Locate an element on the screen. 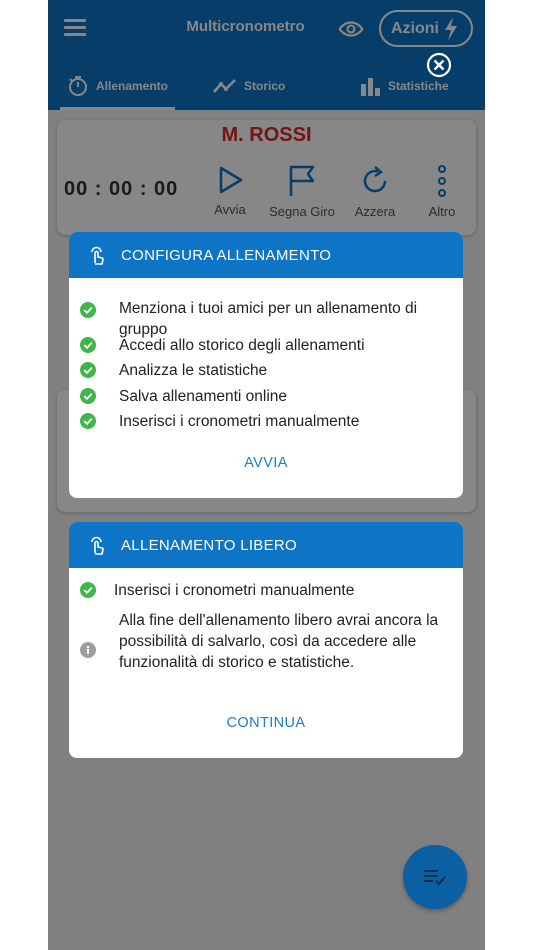 This screenshot has height=950, width=534. configure-training-title: CONFIGURA ALLENAMENTO is located at coordinates (226, 255).